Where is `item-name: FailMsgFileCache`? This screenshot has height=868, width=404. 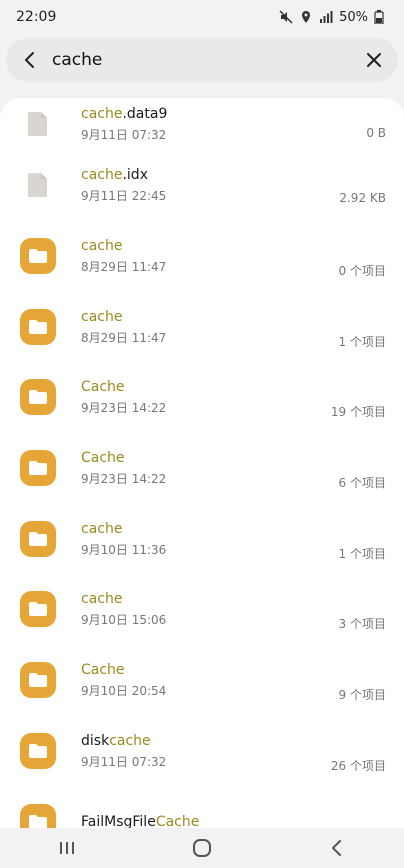 item-name: FailMsgFileCache is located at coordinates (242, 820).